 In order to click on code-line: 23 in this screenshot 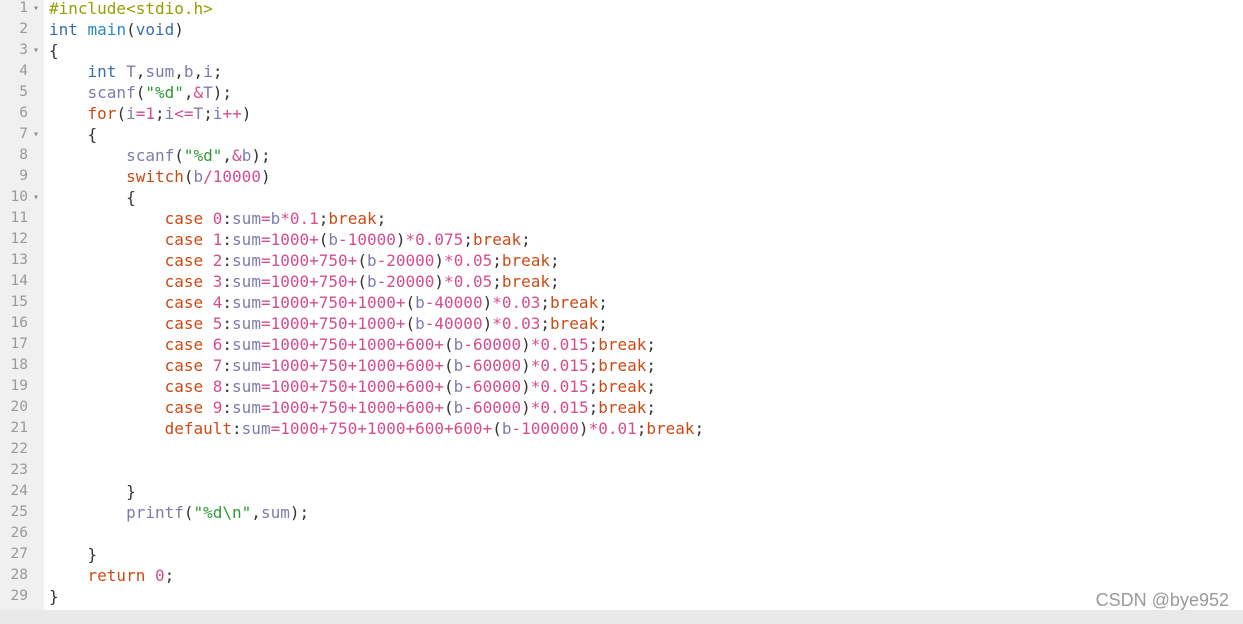, I will do `click(621, 470)`.